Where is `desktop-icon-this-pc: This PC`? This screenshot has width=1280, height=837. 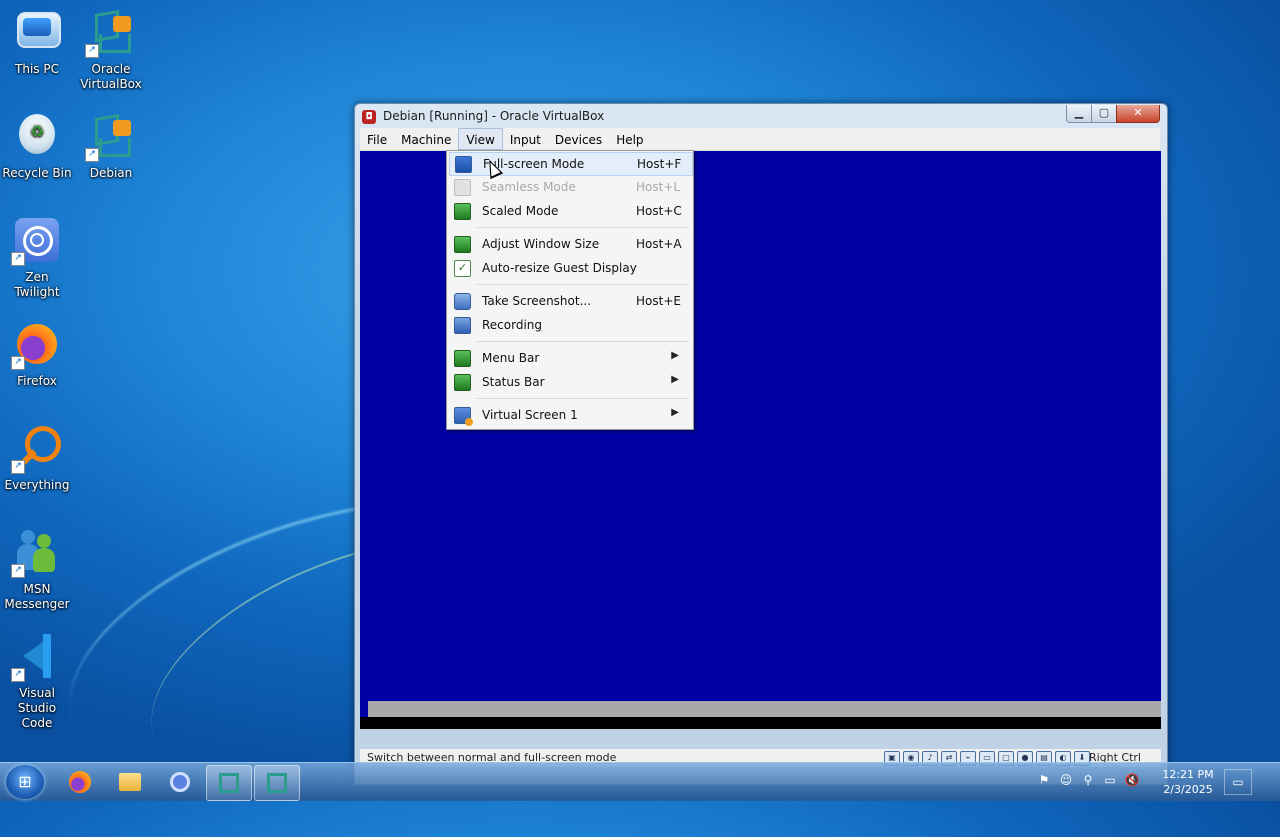
desktop-icon-this-pc: This PC is located at coordinates (37, 40).